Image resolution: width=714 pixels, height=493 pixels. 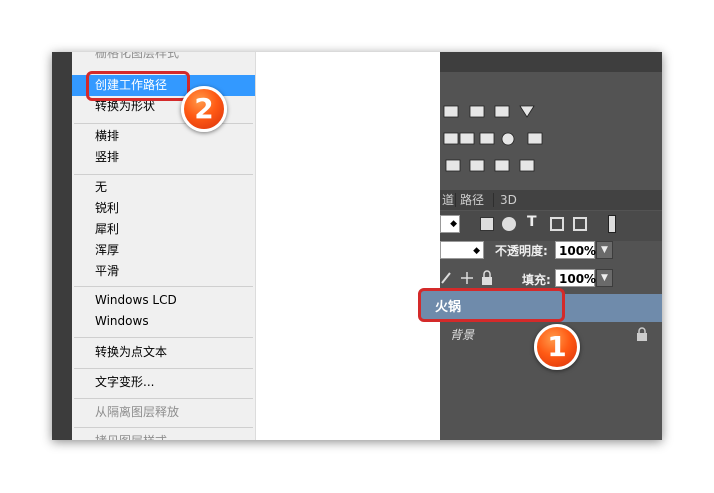 What do you see at coordinates (163, 157) in the screenshot?
I see `menu-item-vertical: 竖排` at bounding box center [163, 157].